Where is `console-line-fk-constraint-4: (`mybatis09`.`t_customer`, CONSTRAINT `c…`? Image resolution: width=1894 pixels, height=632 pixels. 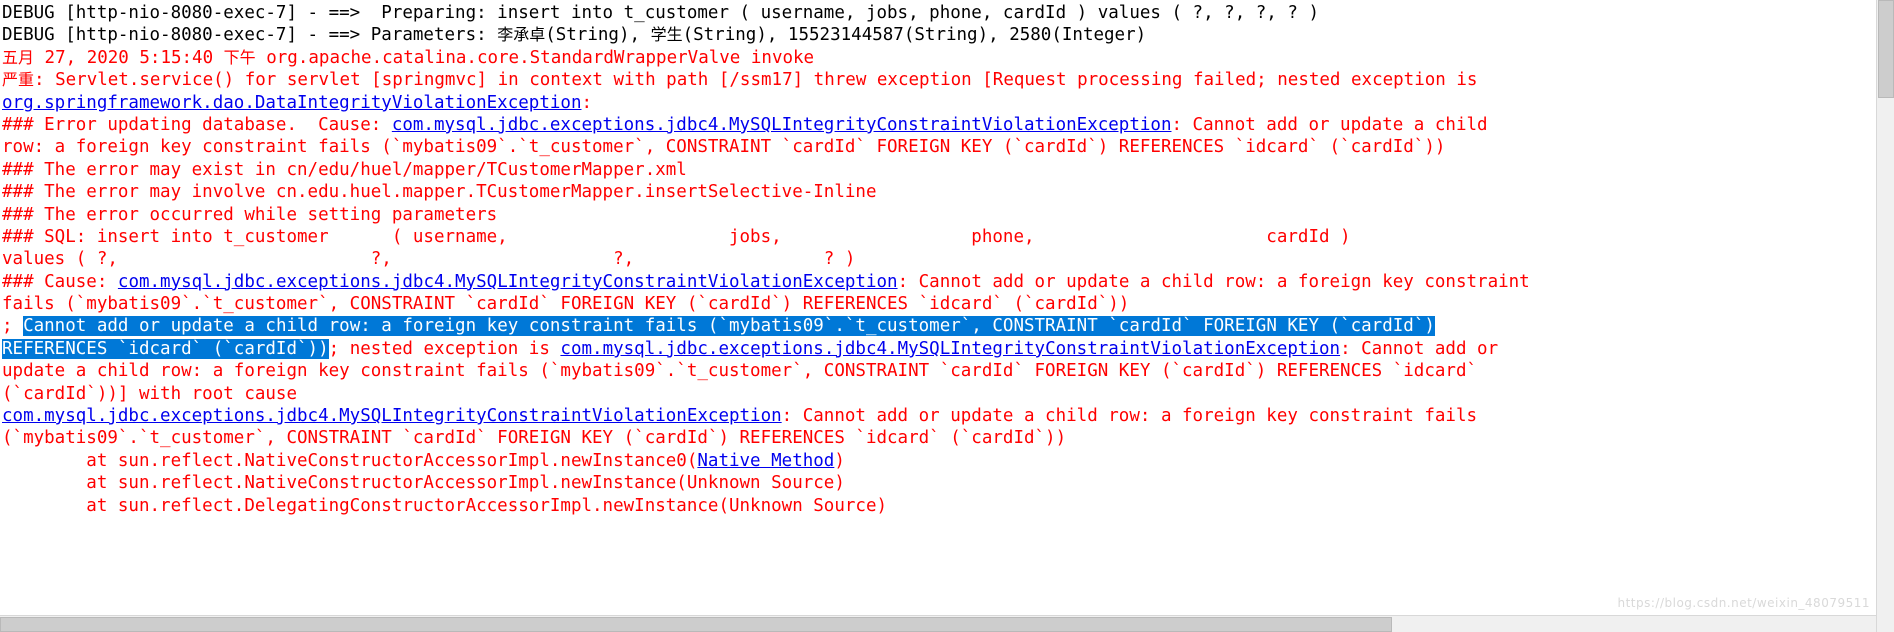 console-line-fk-constraint-4: (`mybatis09`.`t_customer`, CONSTRAINT `c… is located at coordinates (947, 438).